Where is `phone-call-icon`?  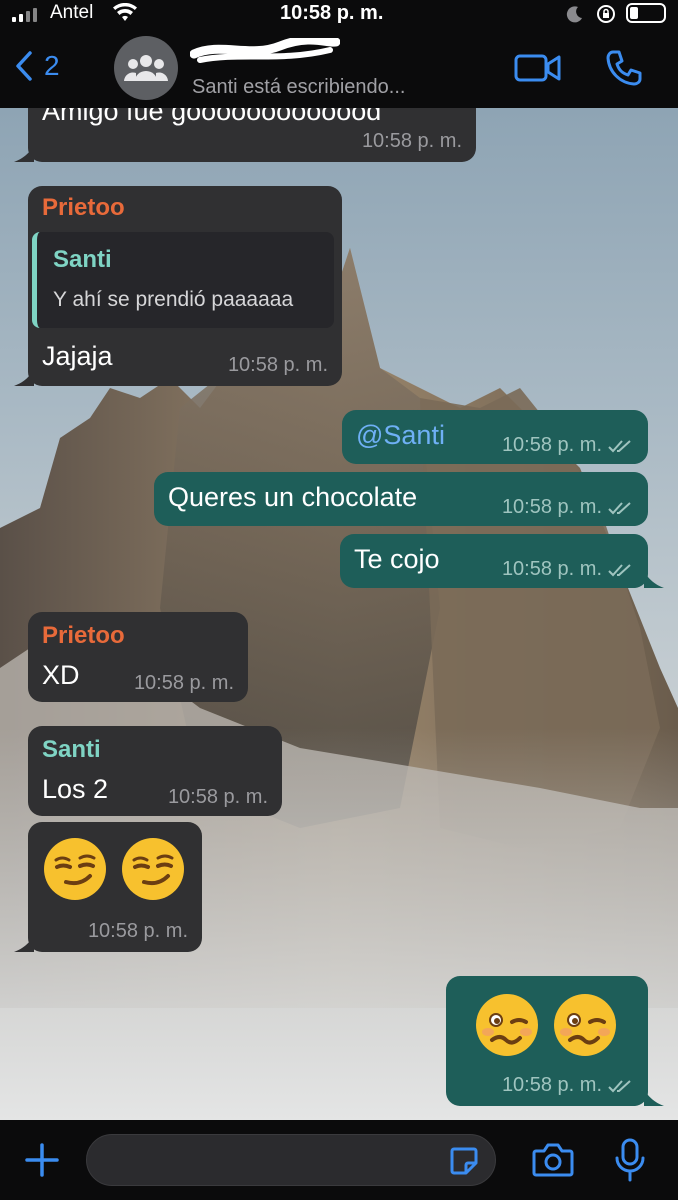
phone-call-icon is located at coordinates (624, 68).